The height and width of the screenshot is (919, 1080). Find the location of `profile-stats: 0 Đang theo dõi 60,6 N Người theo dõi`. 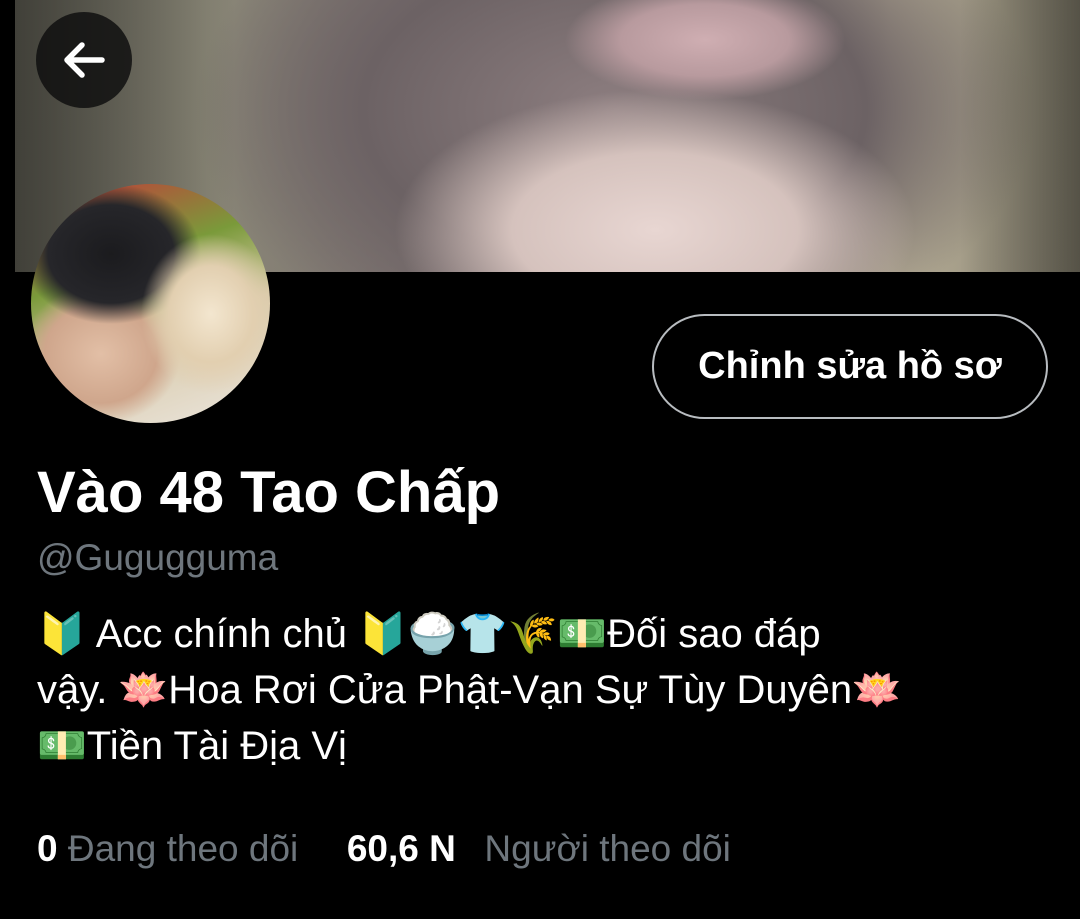

profile-stats: 0 Đang theo dõi 60,6 N Người theo dõi is located at coordinates (384, 849).